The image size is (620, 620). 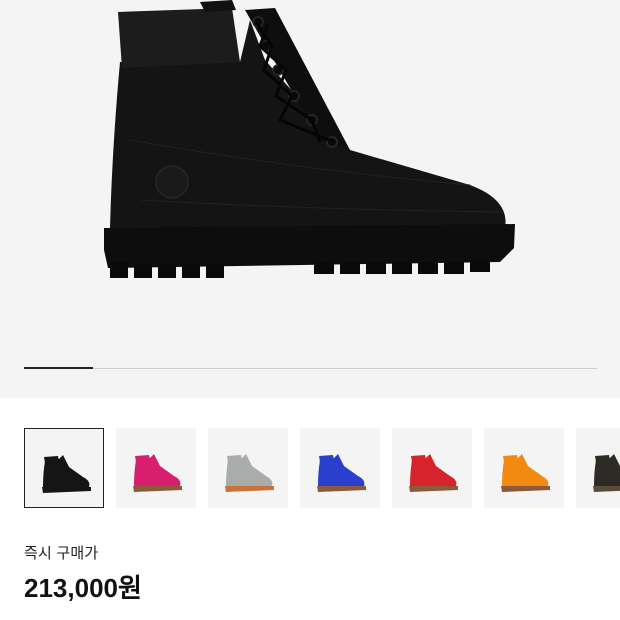 I want to click on color-thumbnail-list, so click(x=322, y=468).